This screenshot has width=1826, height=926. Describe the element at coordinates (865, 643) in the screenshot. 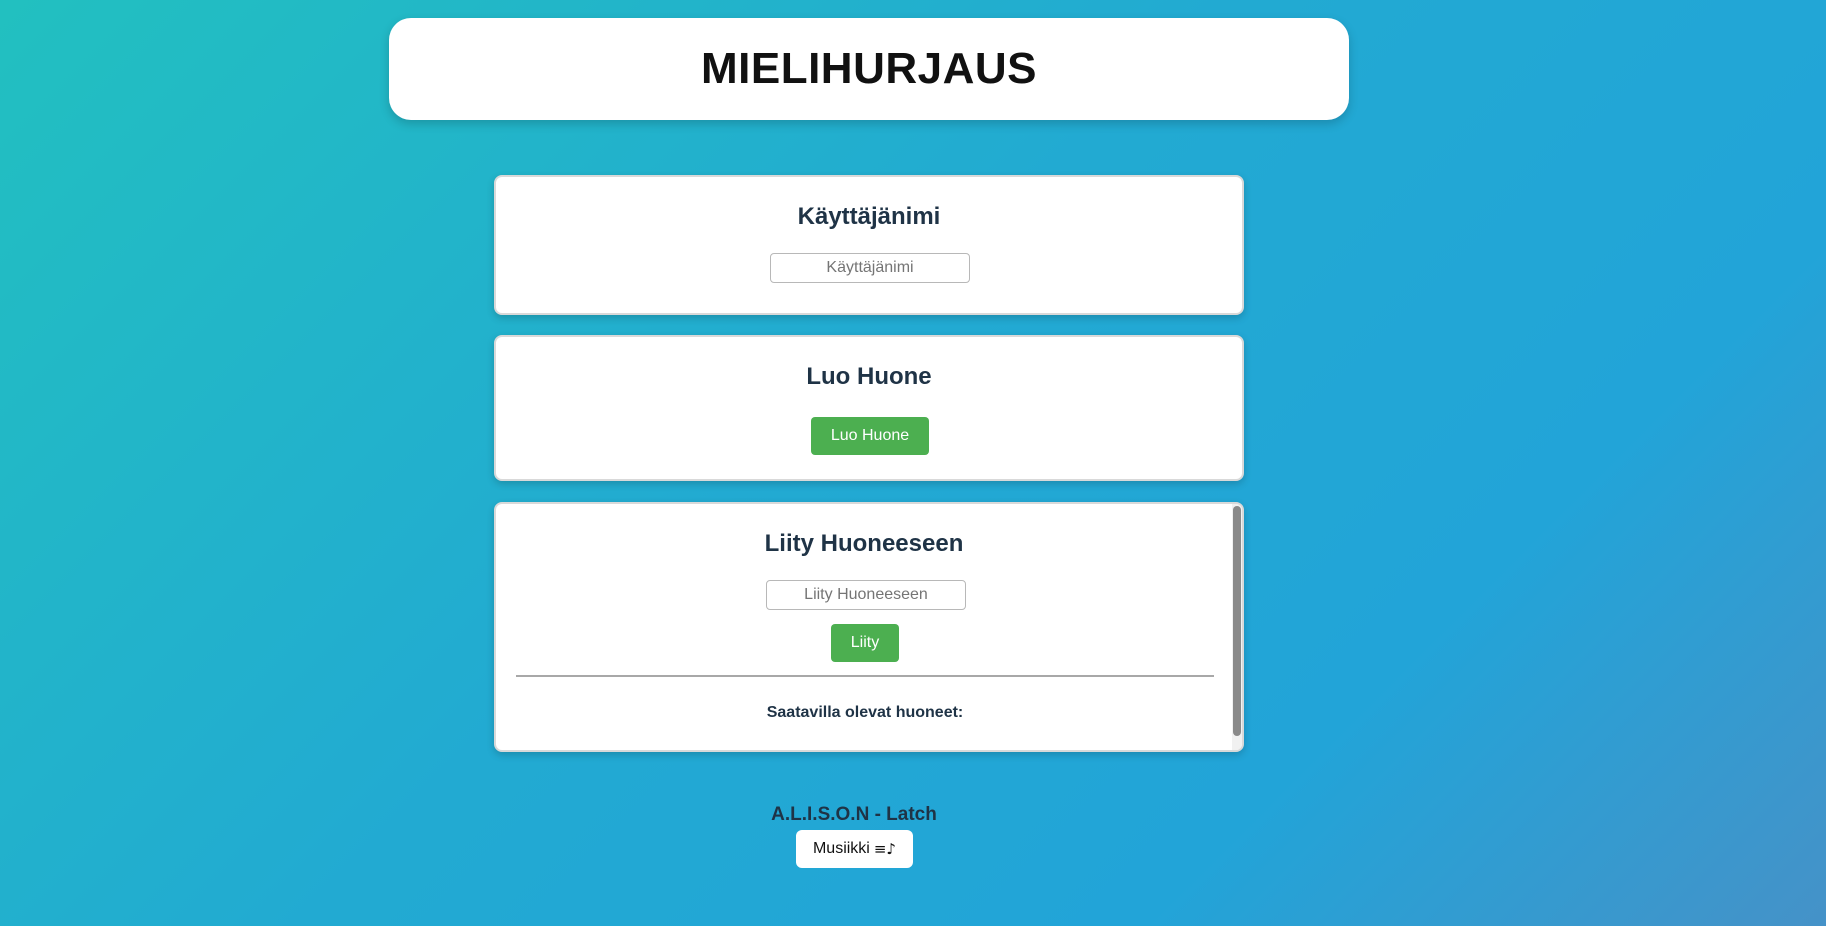

I see `join-room-button: Liity` at that location.